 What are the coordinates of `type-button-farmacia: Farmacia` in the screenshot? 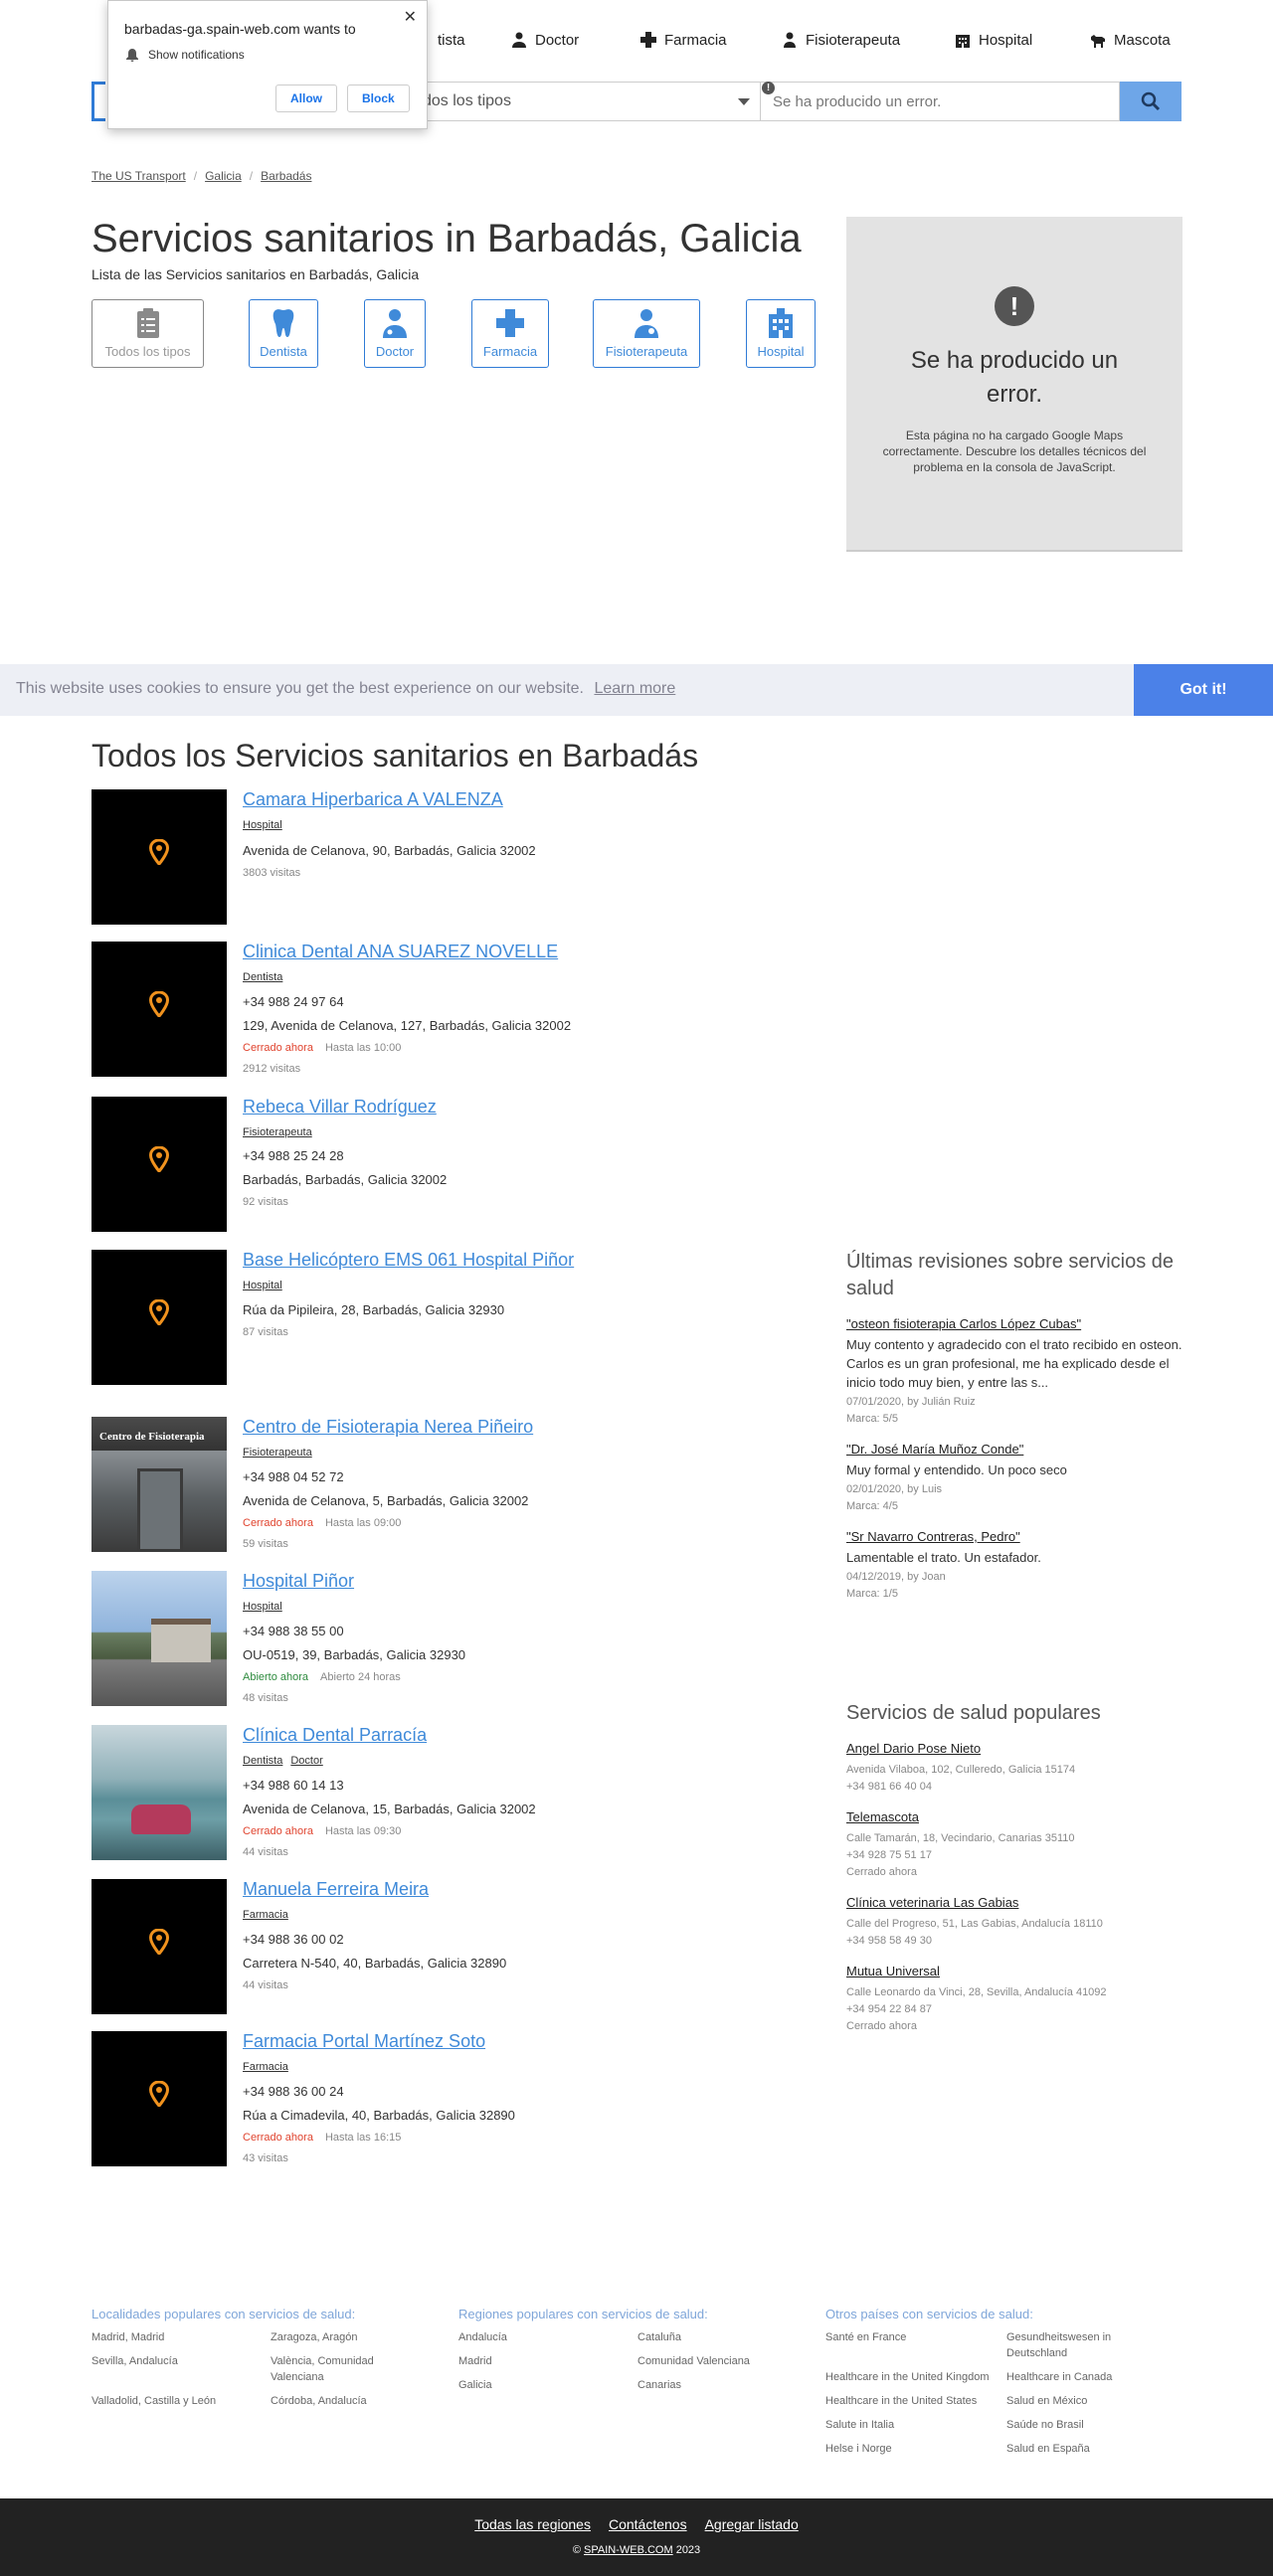 It's located at (510, 333).